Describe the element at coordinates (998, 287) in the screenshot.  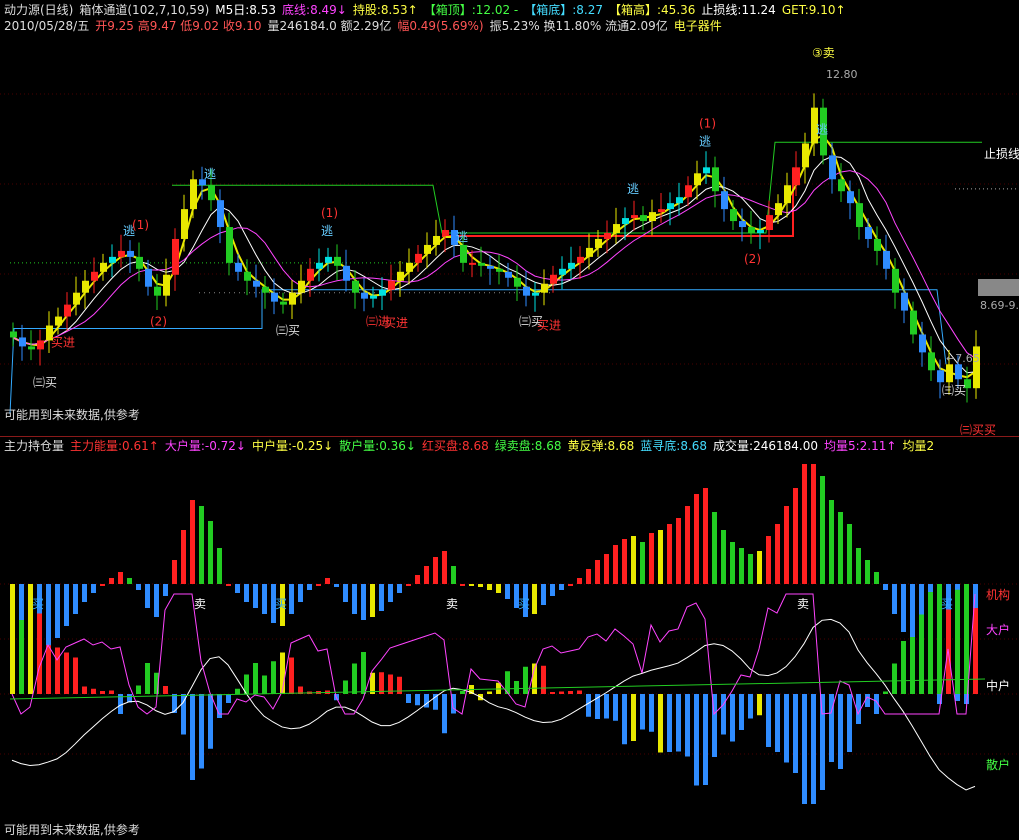
I see `range-tag-box` at that location.